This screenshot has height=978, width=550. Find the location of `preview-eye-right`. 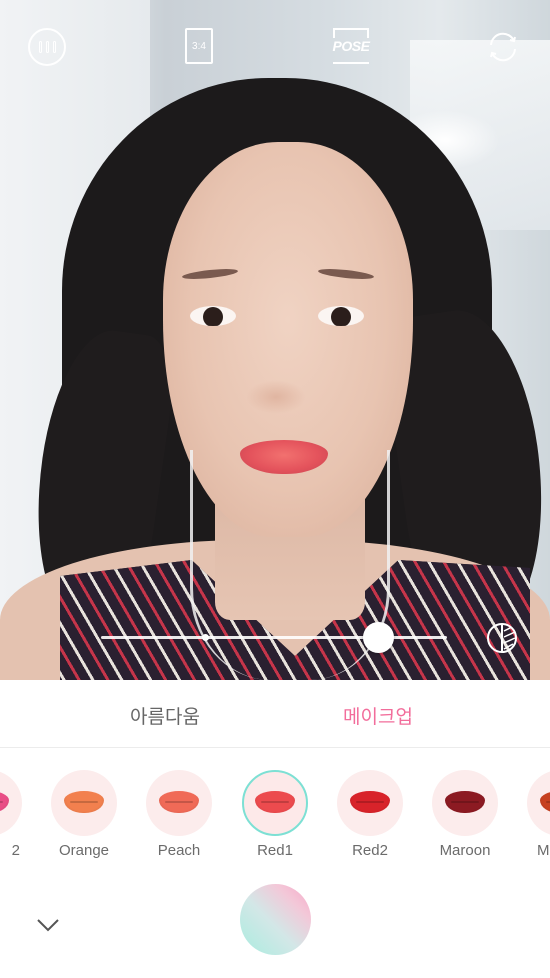

preview-eye-right is located at coordinates (341, 316).